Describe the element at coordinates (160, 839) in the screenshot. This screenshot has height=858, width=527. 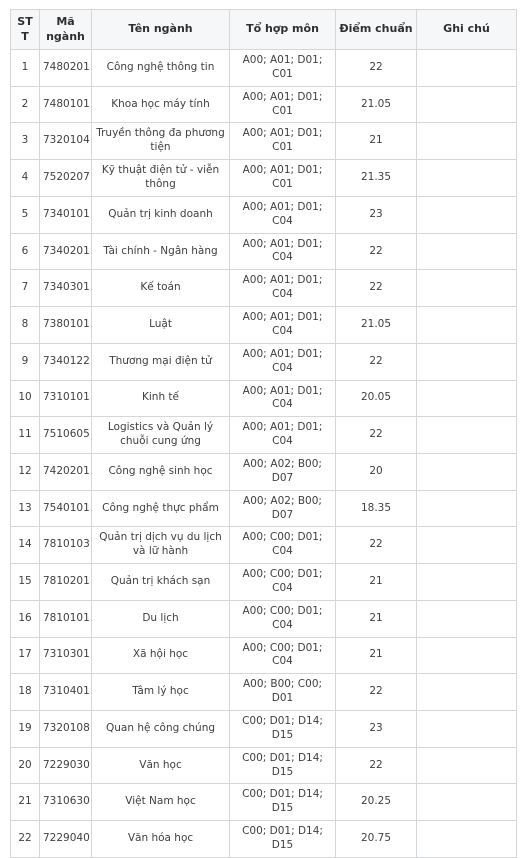
I see `row-ten-nganh: Văn hóa học` at that location.